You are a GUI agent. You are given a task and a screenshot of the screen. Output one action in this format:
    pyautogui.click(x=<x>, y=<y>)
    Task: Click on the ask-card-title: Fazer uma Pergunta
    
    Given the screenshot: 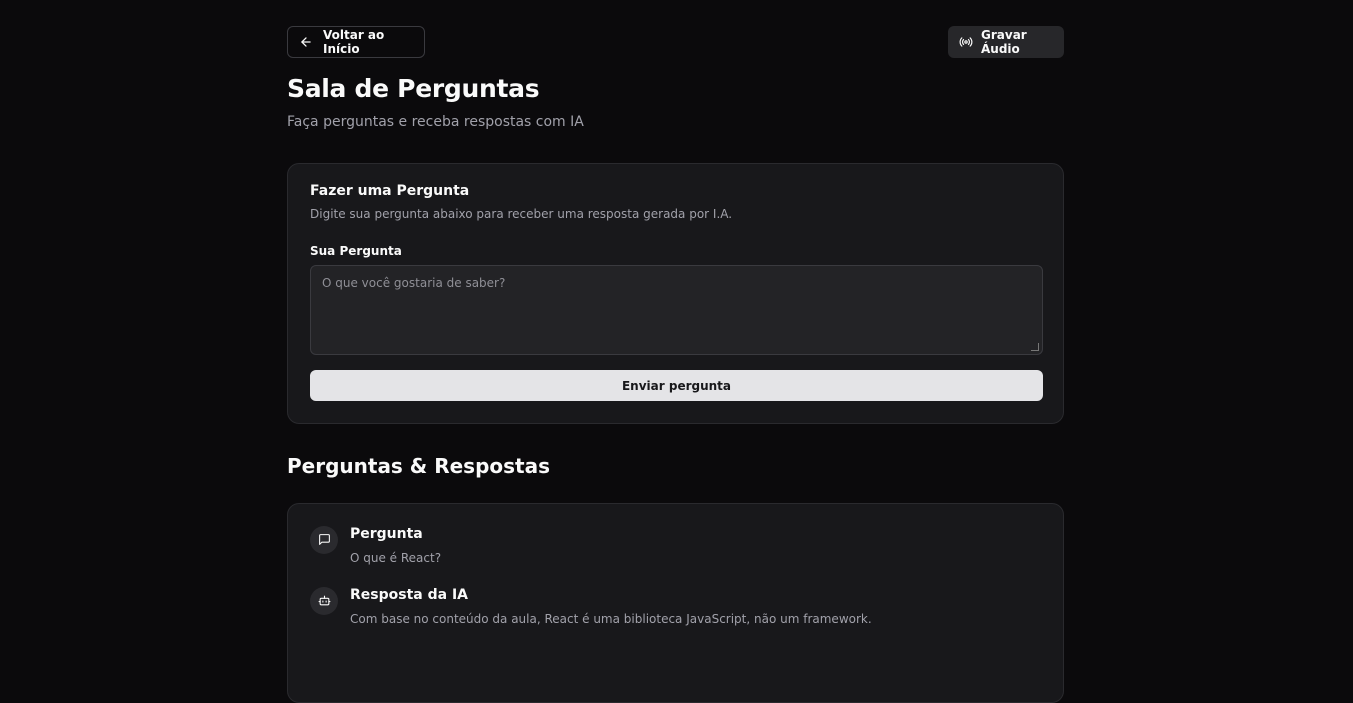 What is the action you would take?
    pyautogui.click(x=390, y=191)
    